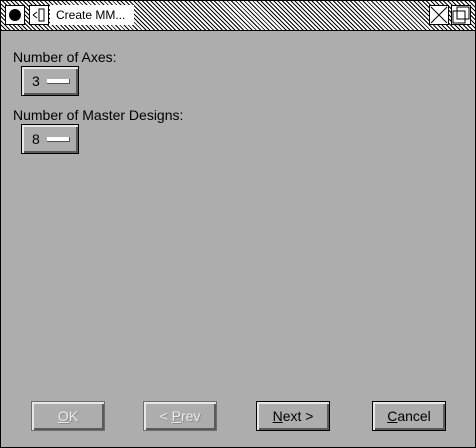  I want to click on cancel-button: Cancel, so click(409, 416).